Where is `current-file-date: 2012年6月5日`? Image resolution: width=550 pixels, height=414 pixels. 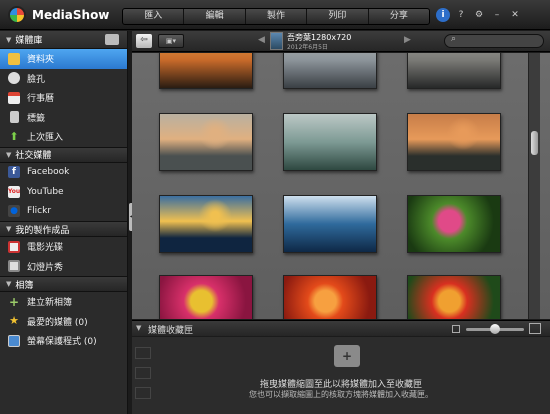
current-file-date: 2012年6月5日 is located at coordinates (307, 47).